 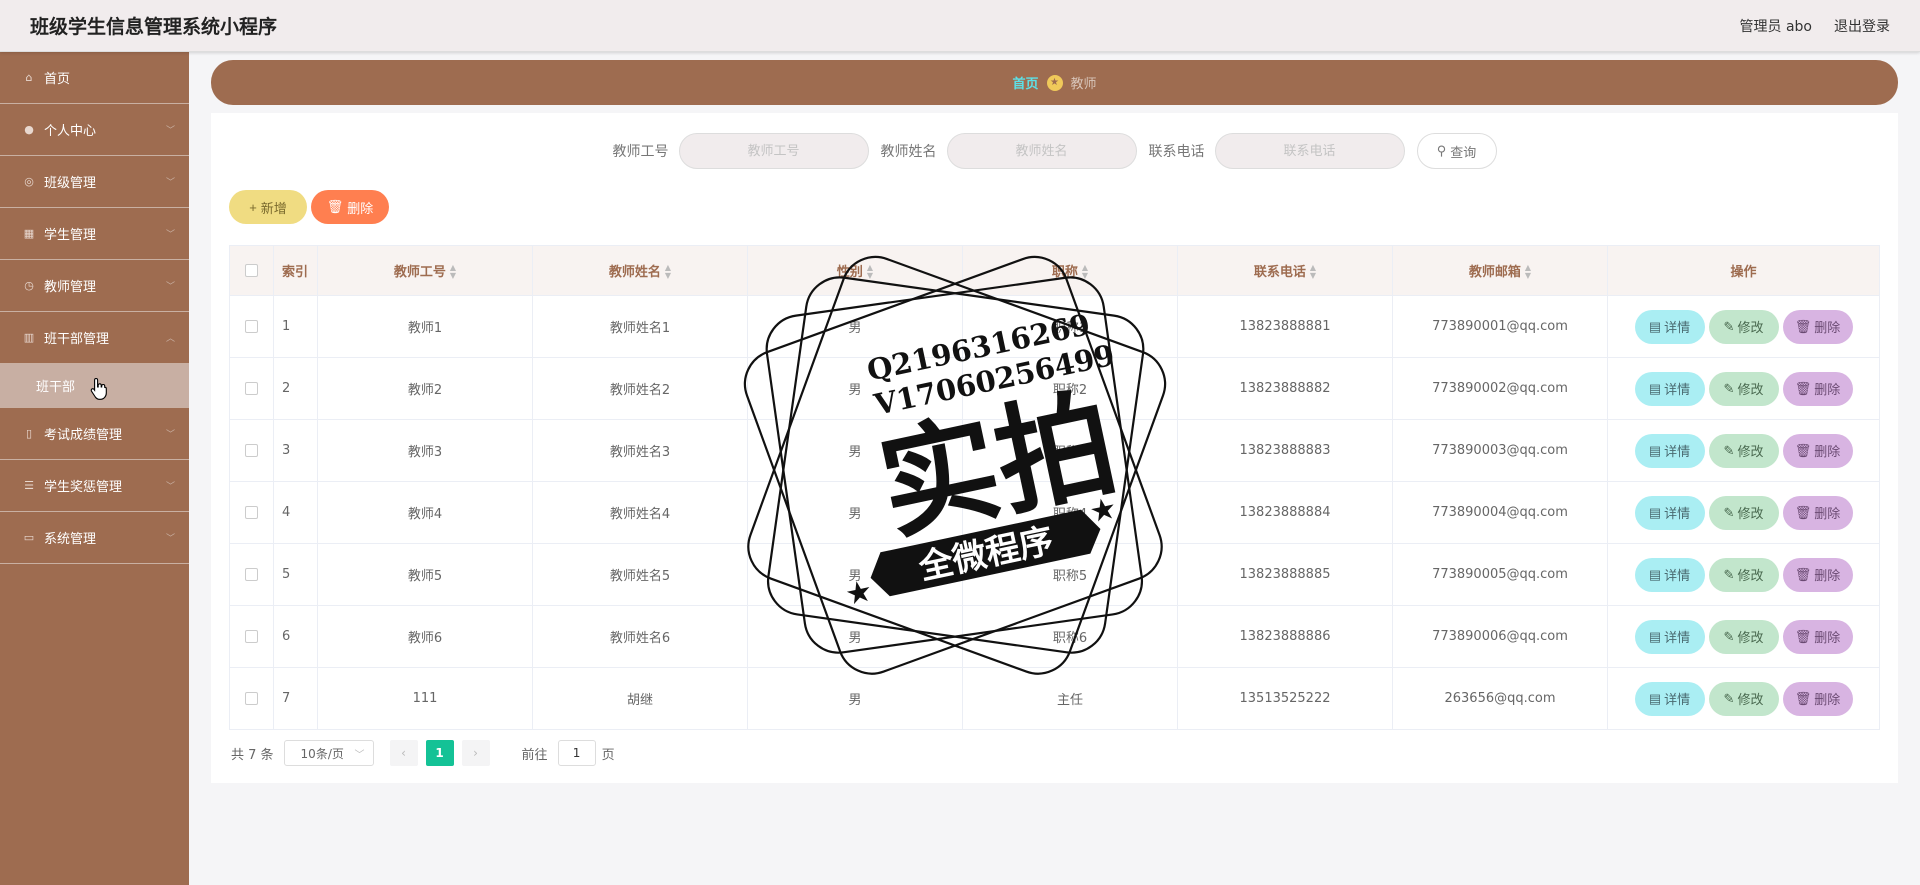 I want to click on pagination: 共 7 条 10条/页 ﹀ ‹ 1 › 前往 页, so click(x=423, y=753).